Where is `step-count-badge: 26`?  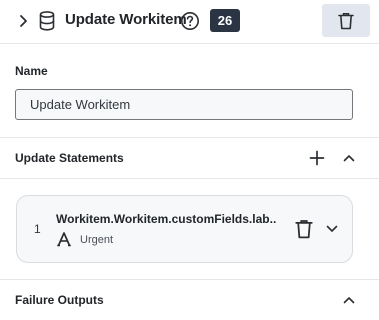 step-count-badge: 26 is located at coordinates (225, 20).